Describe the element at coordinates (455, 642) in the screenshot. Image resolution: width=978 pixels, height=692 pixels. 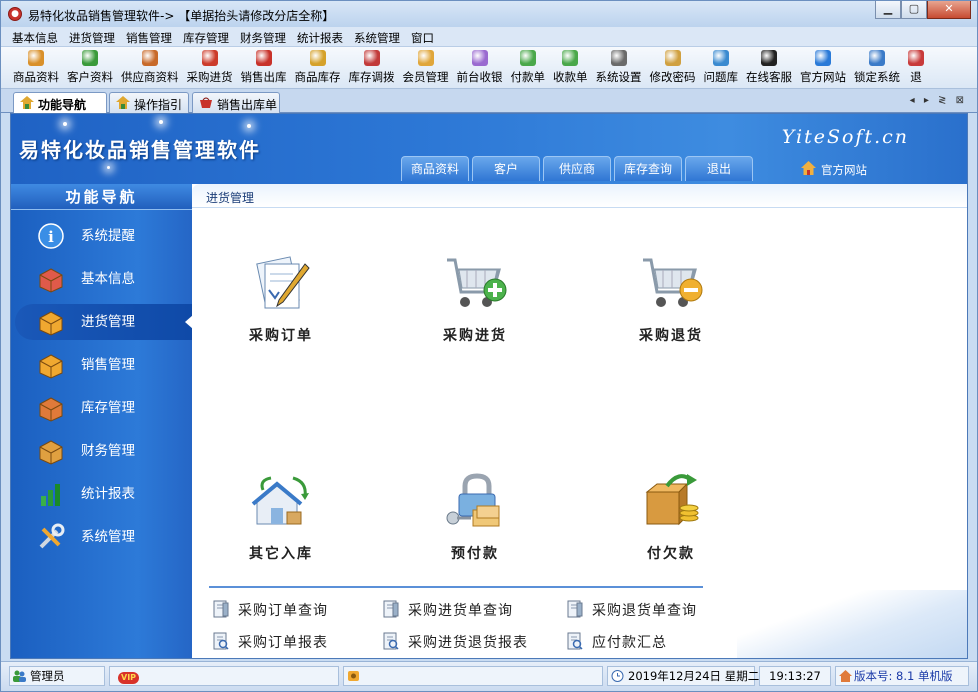
I see `report-link-purchase-in-return-report: 采购进货退货报表` at that location.